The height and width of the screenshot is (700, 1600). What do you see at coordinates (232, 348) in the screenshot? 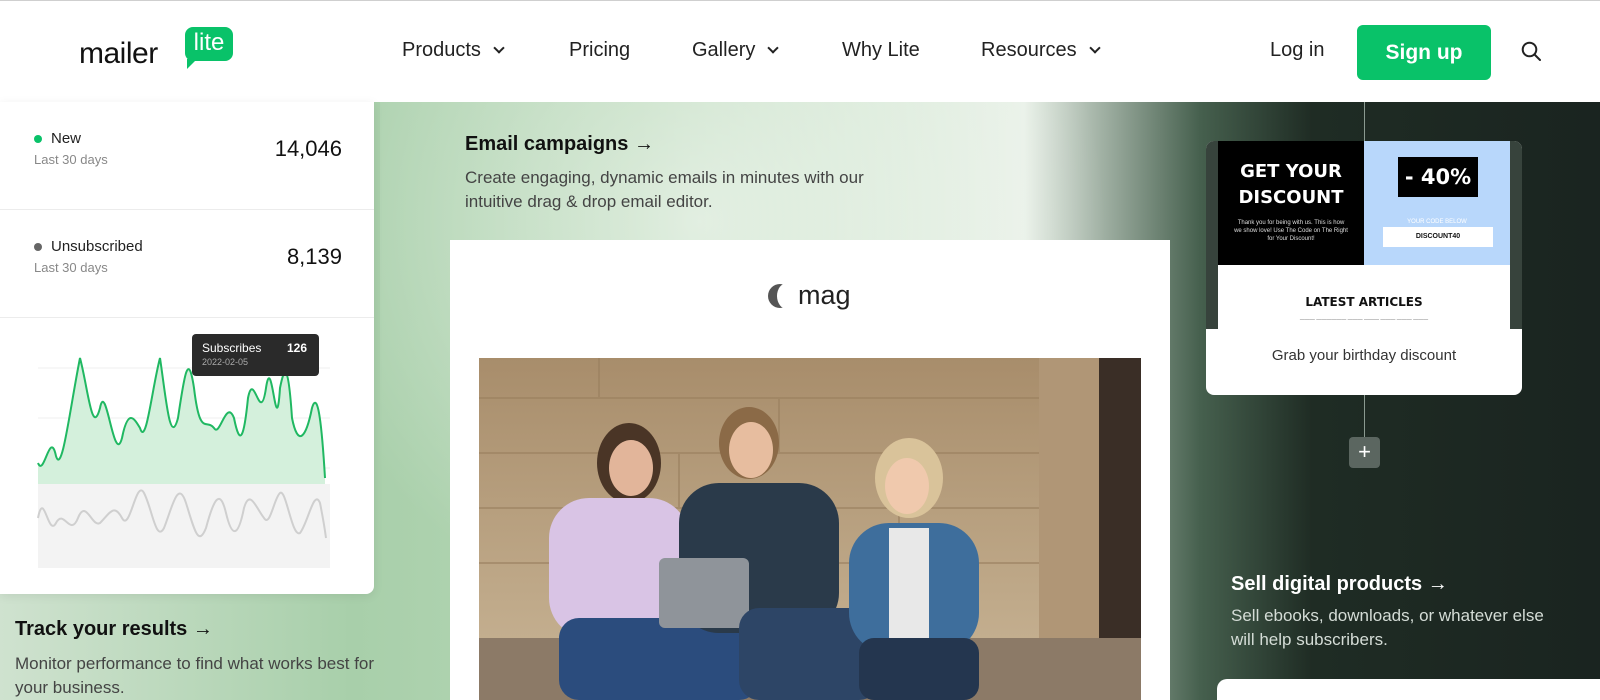
I see `tooltip-label: Subscribes` at bounding box center [232, 348].